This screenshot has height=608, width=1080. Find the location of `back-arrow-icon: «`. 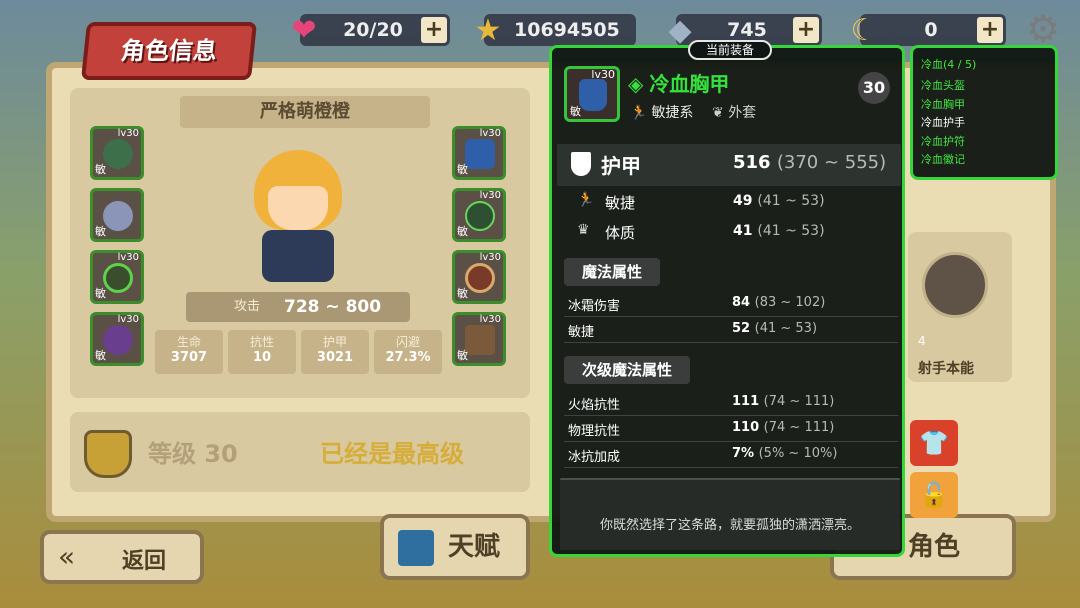

back-arrow-icon: « is located at coordinates (67, 556).